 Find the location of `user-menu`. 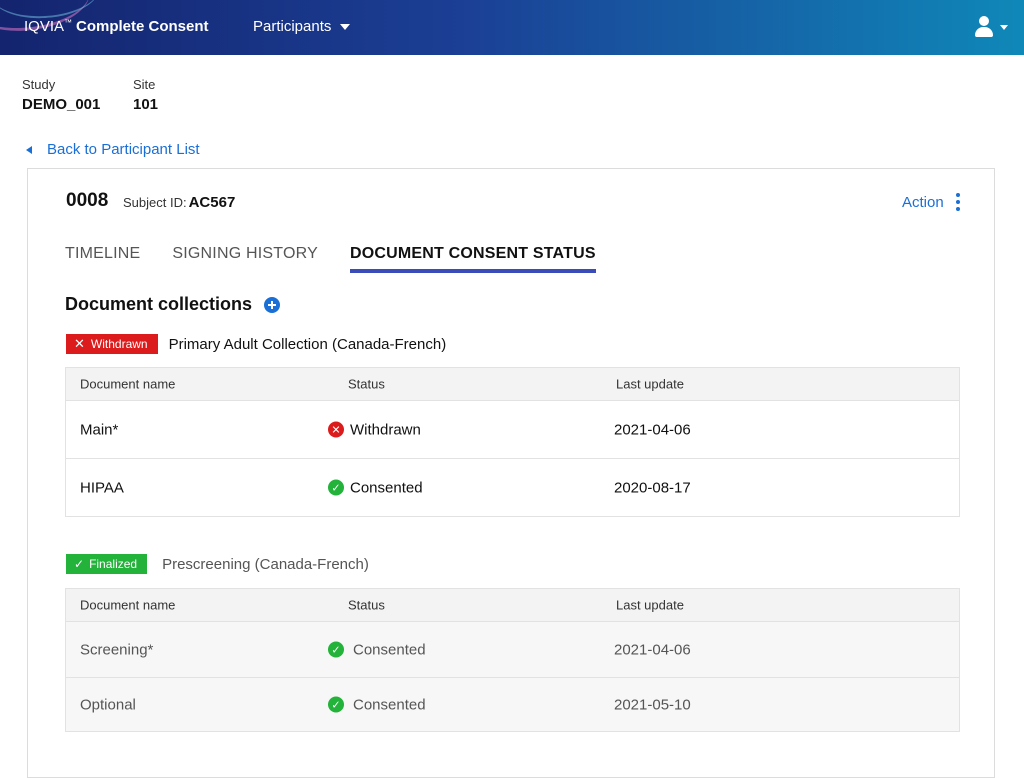

user-menu is located at coordinates (991, 27).